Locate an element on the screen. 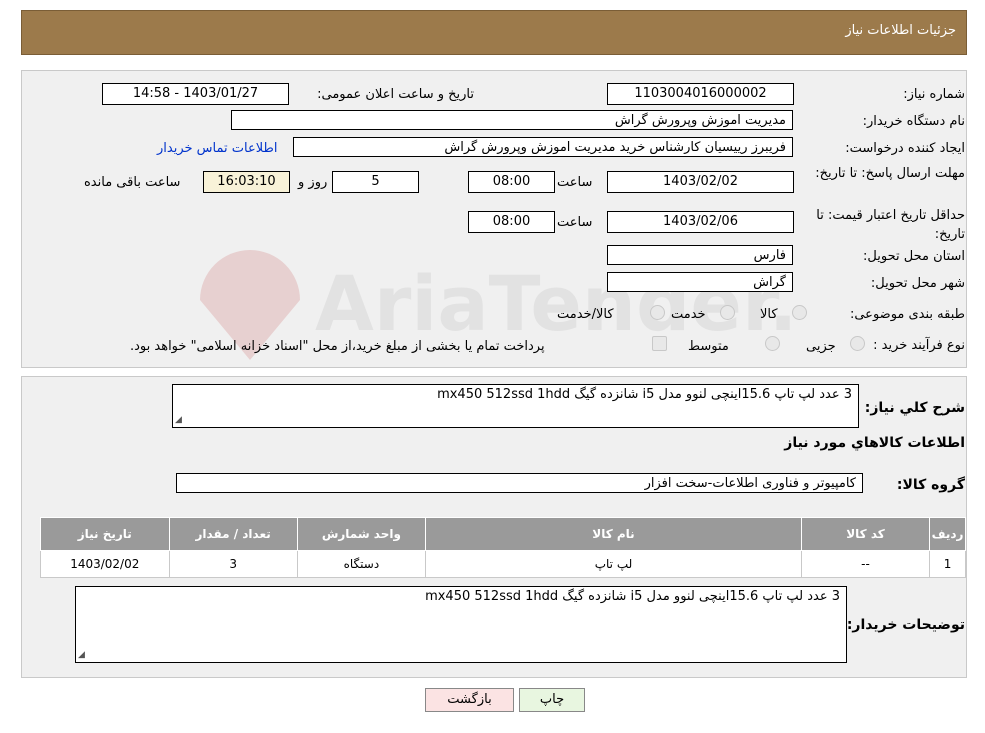 This screenshot has width=985, height=733. treasury-checkbox is located at coordinates (659, 343).